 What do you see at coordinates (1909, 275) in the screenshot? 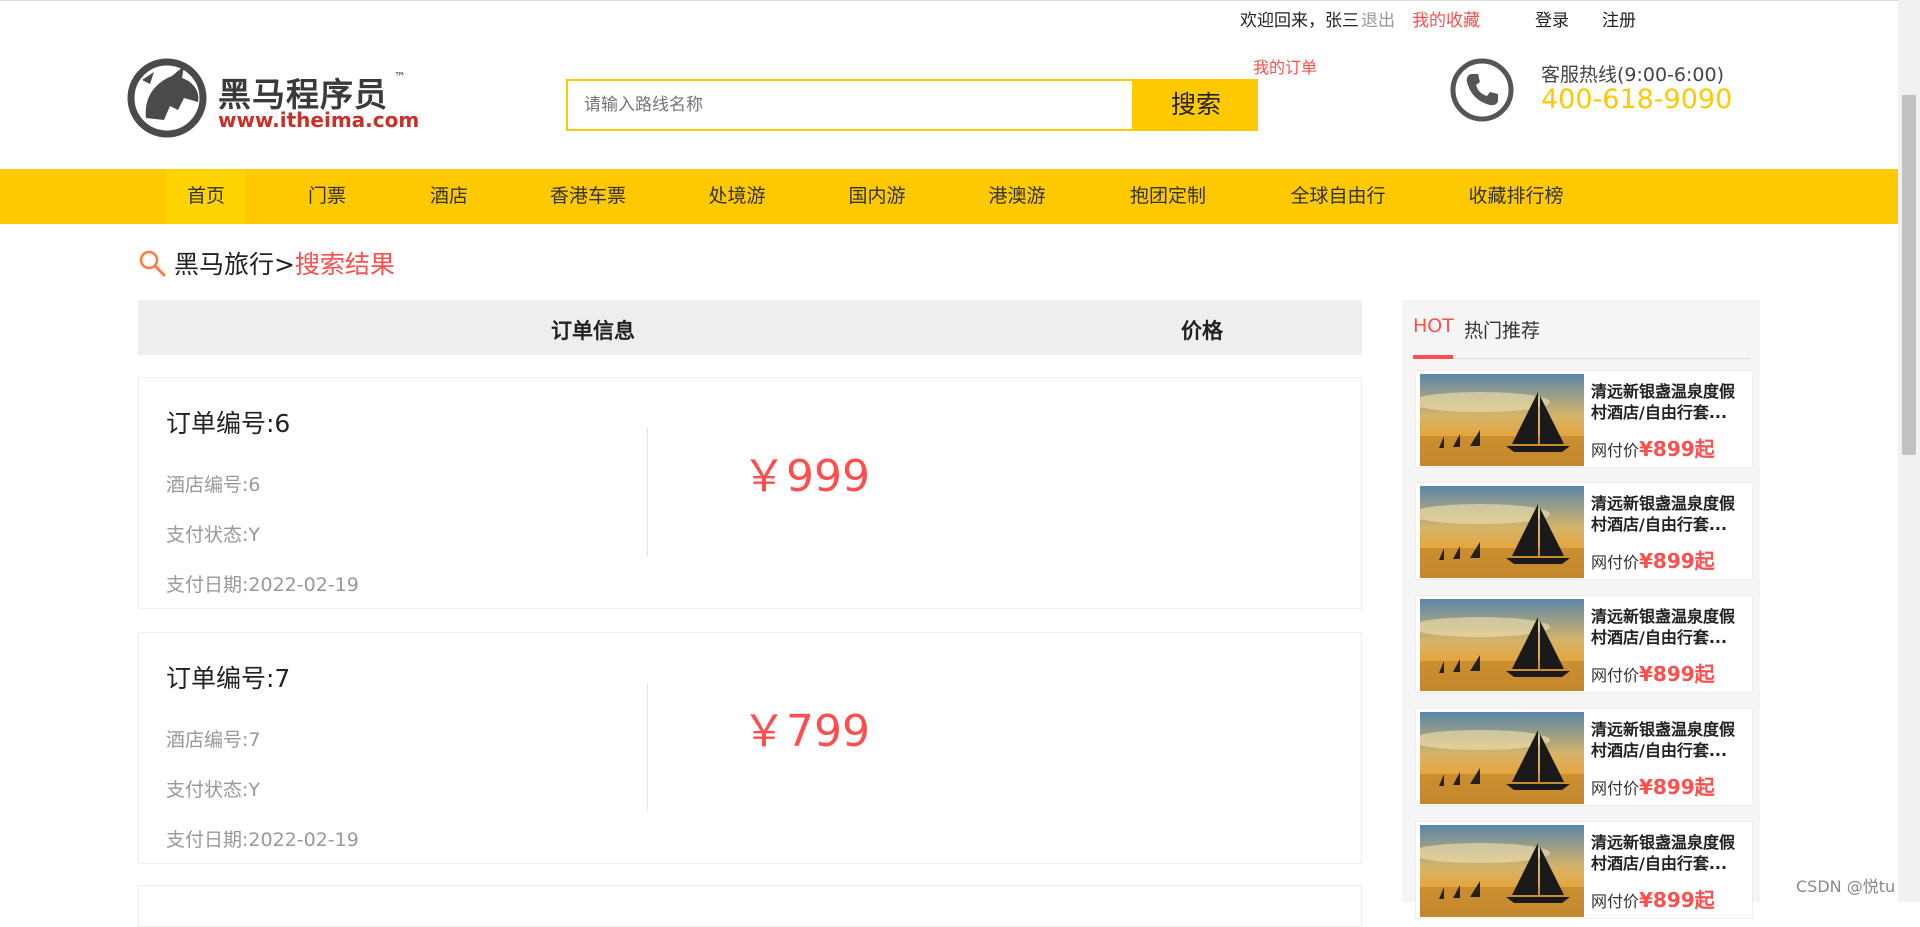
I see `scrollbar-thumb` at bounding box center [1909, 275].